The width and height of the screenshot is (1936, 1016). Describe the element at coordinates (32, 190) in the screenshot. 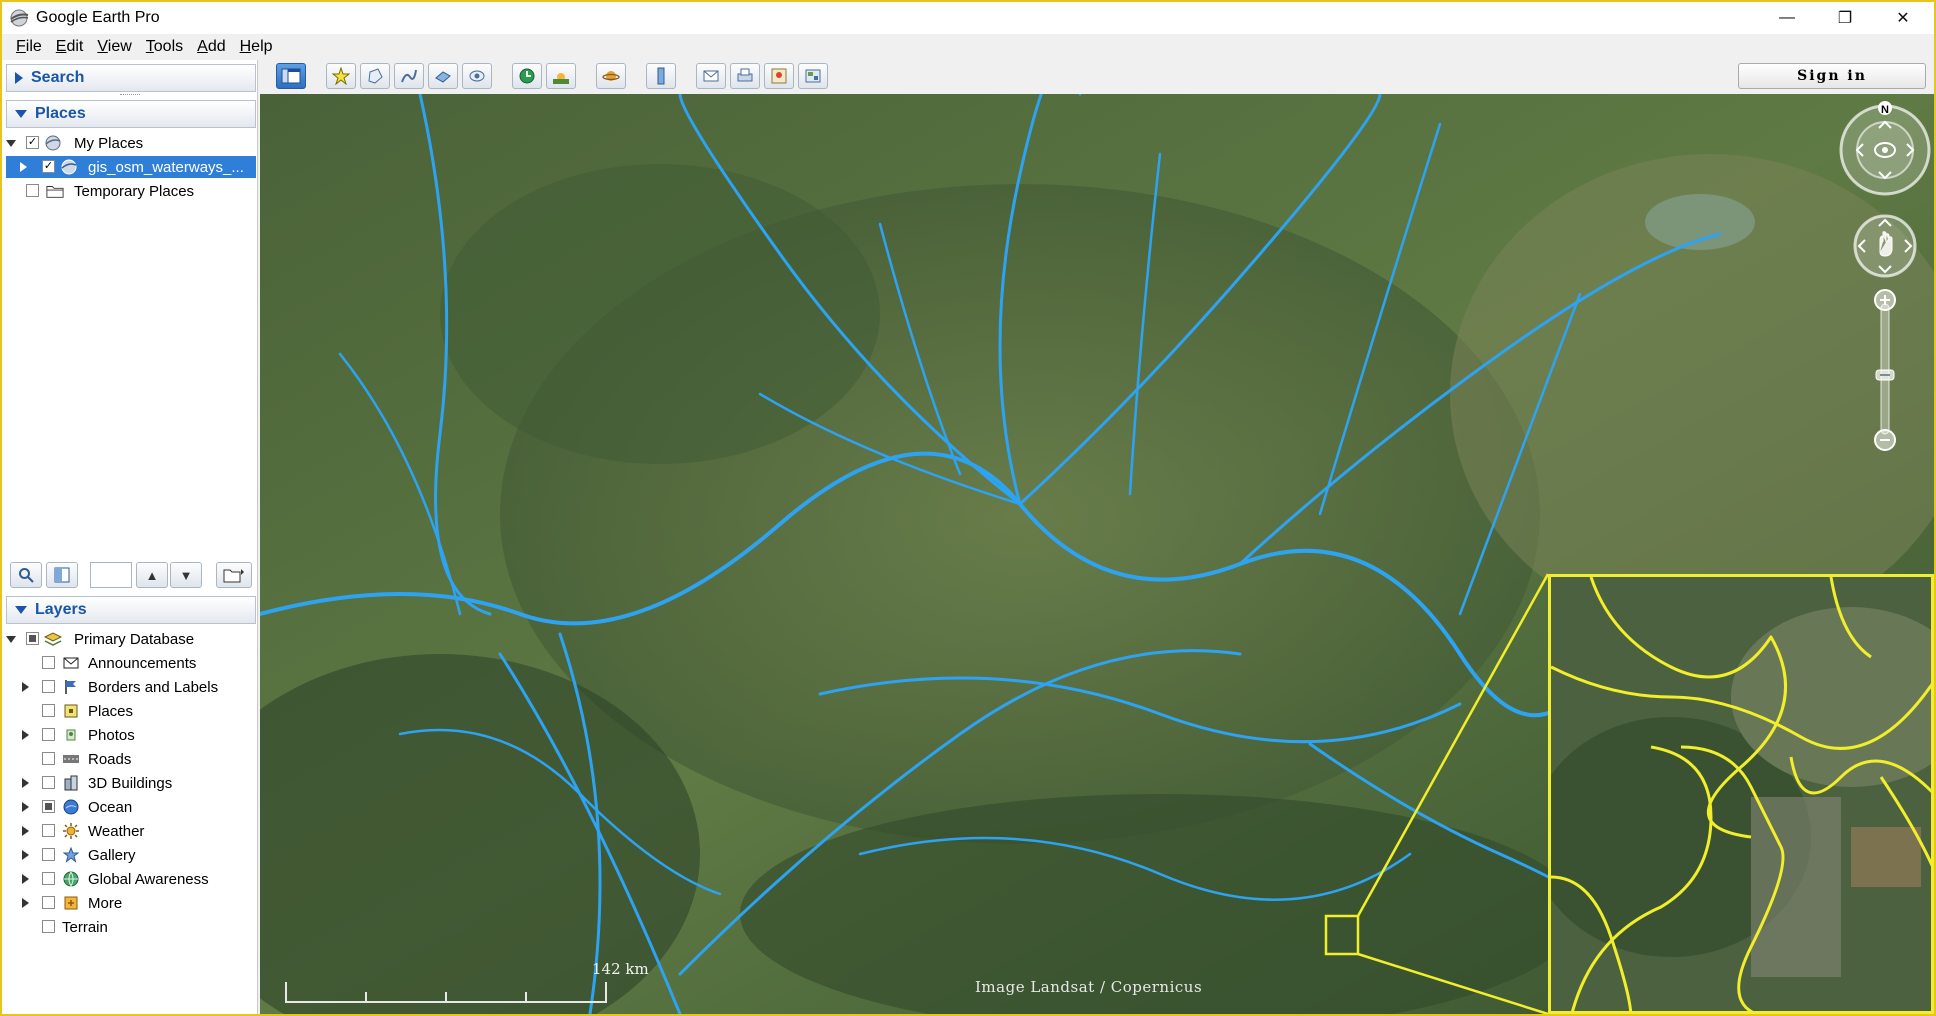

I see `temporary-places-checkbox` at that location.